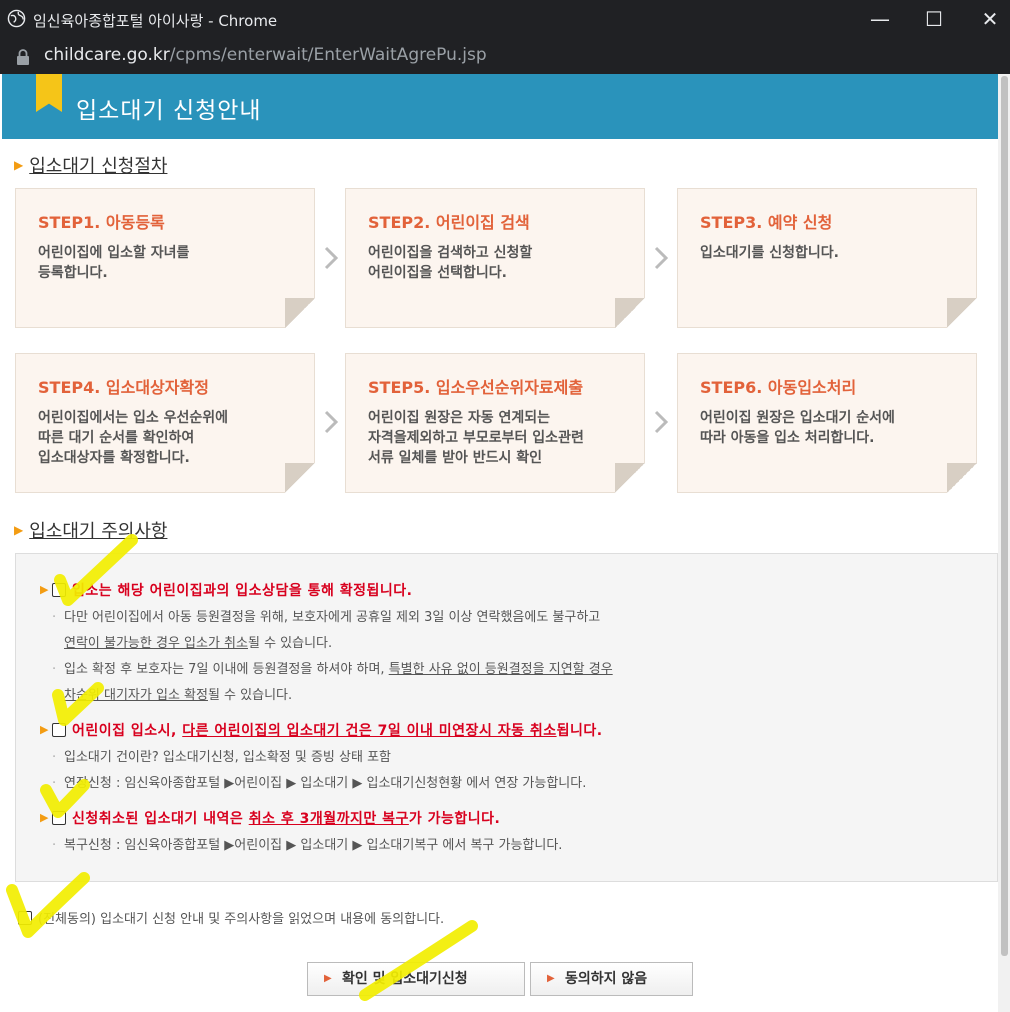 This screenshot has height=1012, width=1010. What do you see at coordinates (1004, 516) in the screenshot?
I see `scrollbar-thumb` at bounding box center [1004, 516].